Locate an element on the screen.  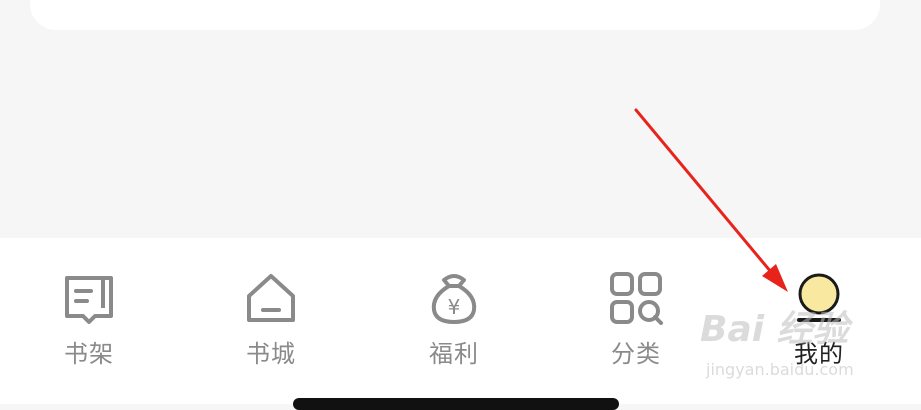
tab-label: 福利 is located at coordinates (454, 354).